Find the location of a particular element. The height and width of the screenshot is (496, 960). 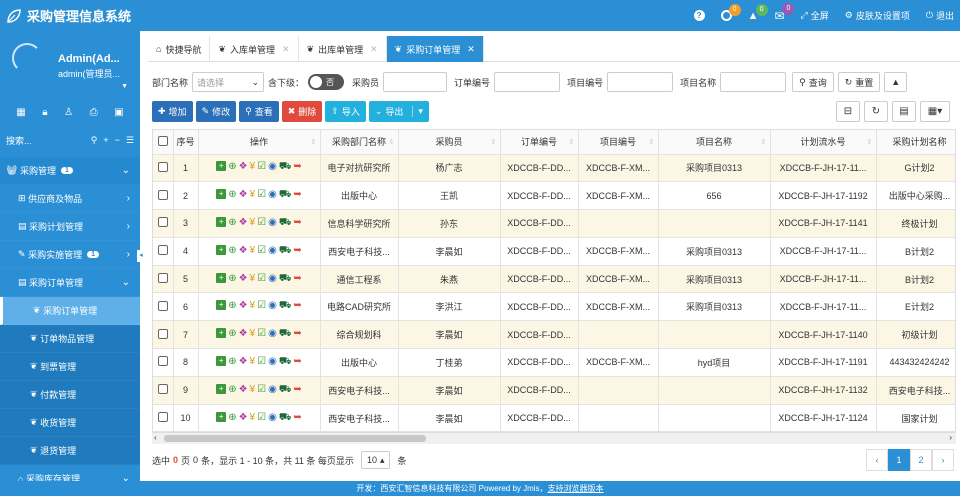

menu-item-stock: ⌂ 采购库存管理 ⌄ is located at coordinates (70, 473).